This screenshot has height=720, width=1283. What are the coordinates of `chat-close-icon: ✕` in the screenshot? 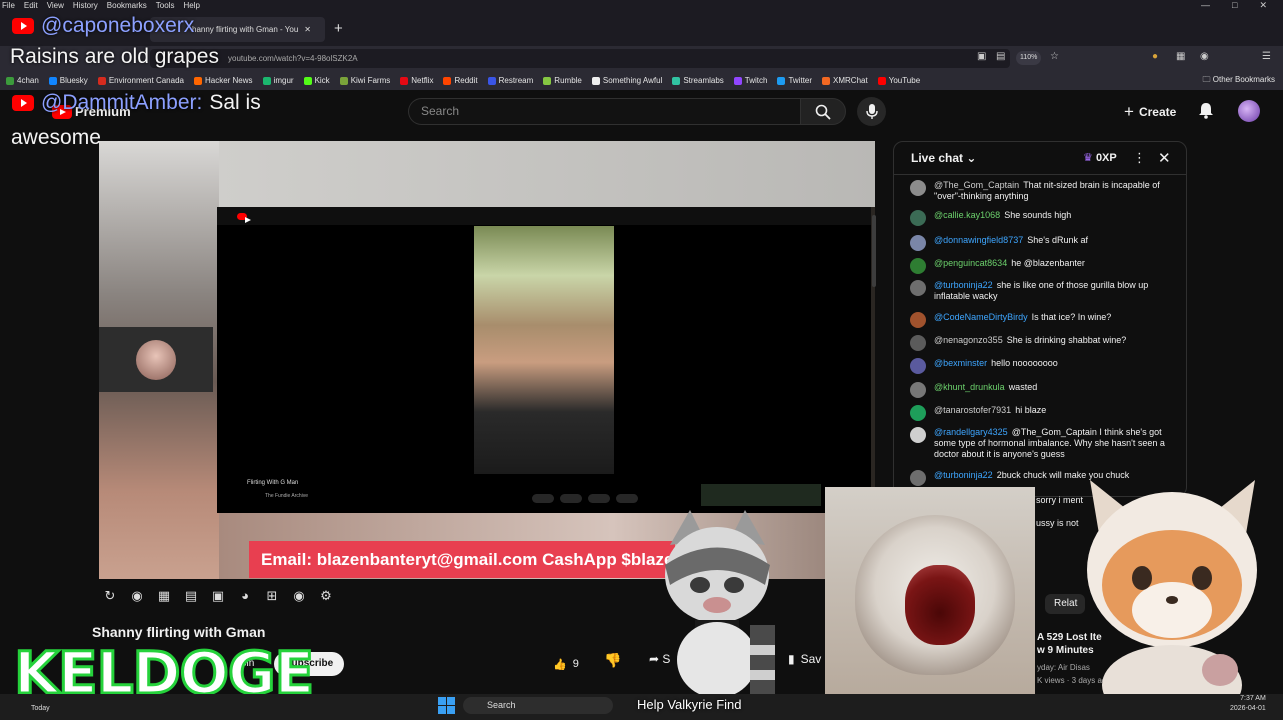 It's located at (1164, 158).